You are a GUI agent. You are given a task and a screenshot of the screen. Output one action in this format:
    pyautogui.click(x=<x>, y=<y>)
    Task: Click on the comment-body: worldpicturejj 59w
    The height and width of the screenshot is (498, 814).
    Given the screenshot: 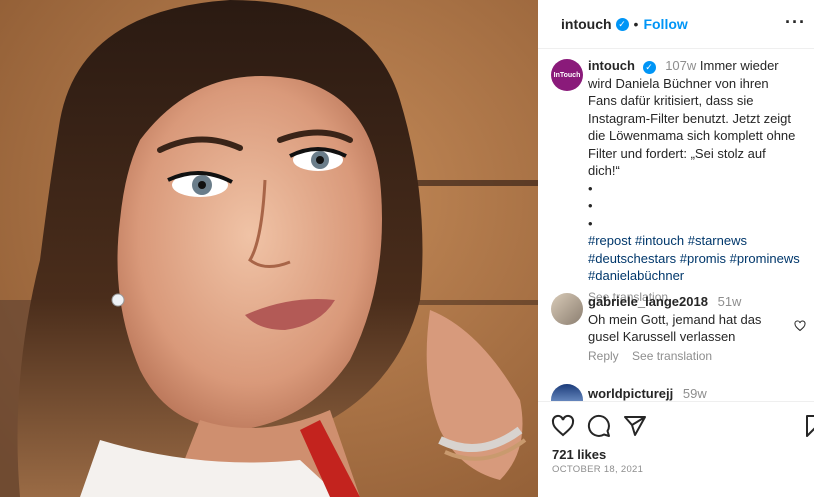 What is the action you would take?
    pyautogui.click(x=647, y=393)
    